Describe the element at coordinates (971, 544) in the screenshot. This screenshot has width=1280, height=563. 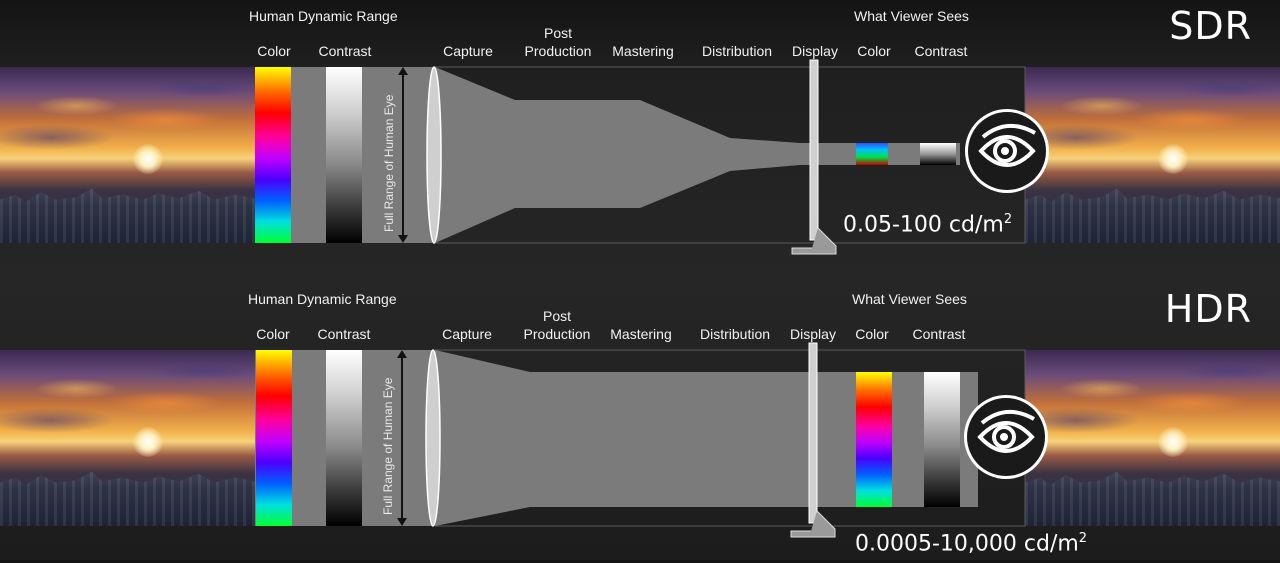
I see `luminance-range-label: 0.0005-10,000 cd/m2` at that location.